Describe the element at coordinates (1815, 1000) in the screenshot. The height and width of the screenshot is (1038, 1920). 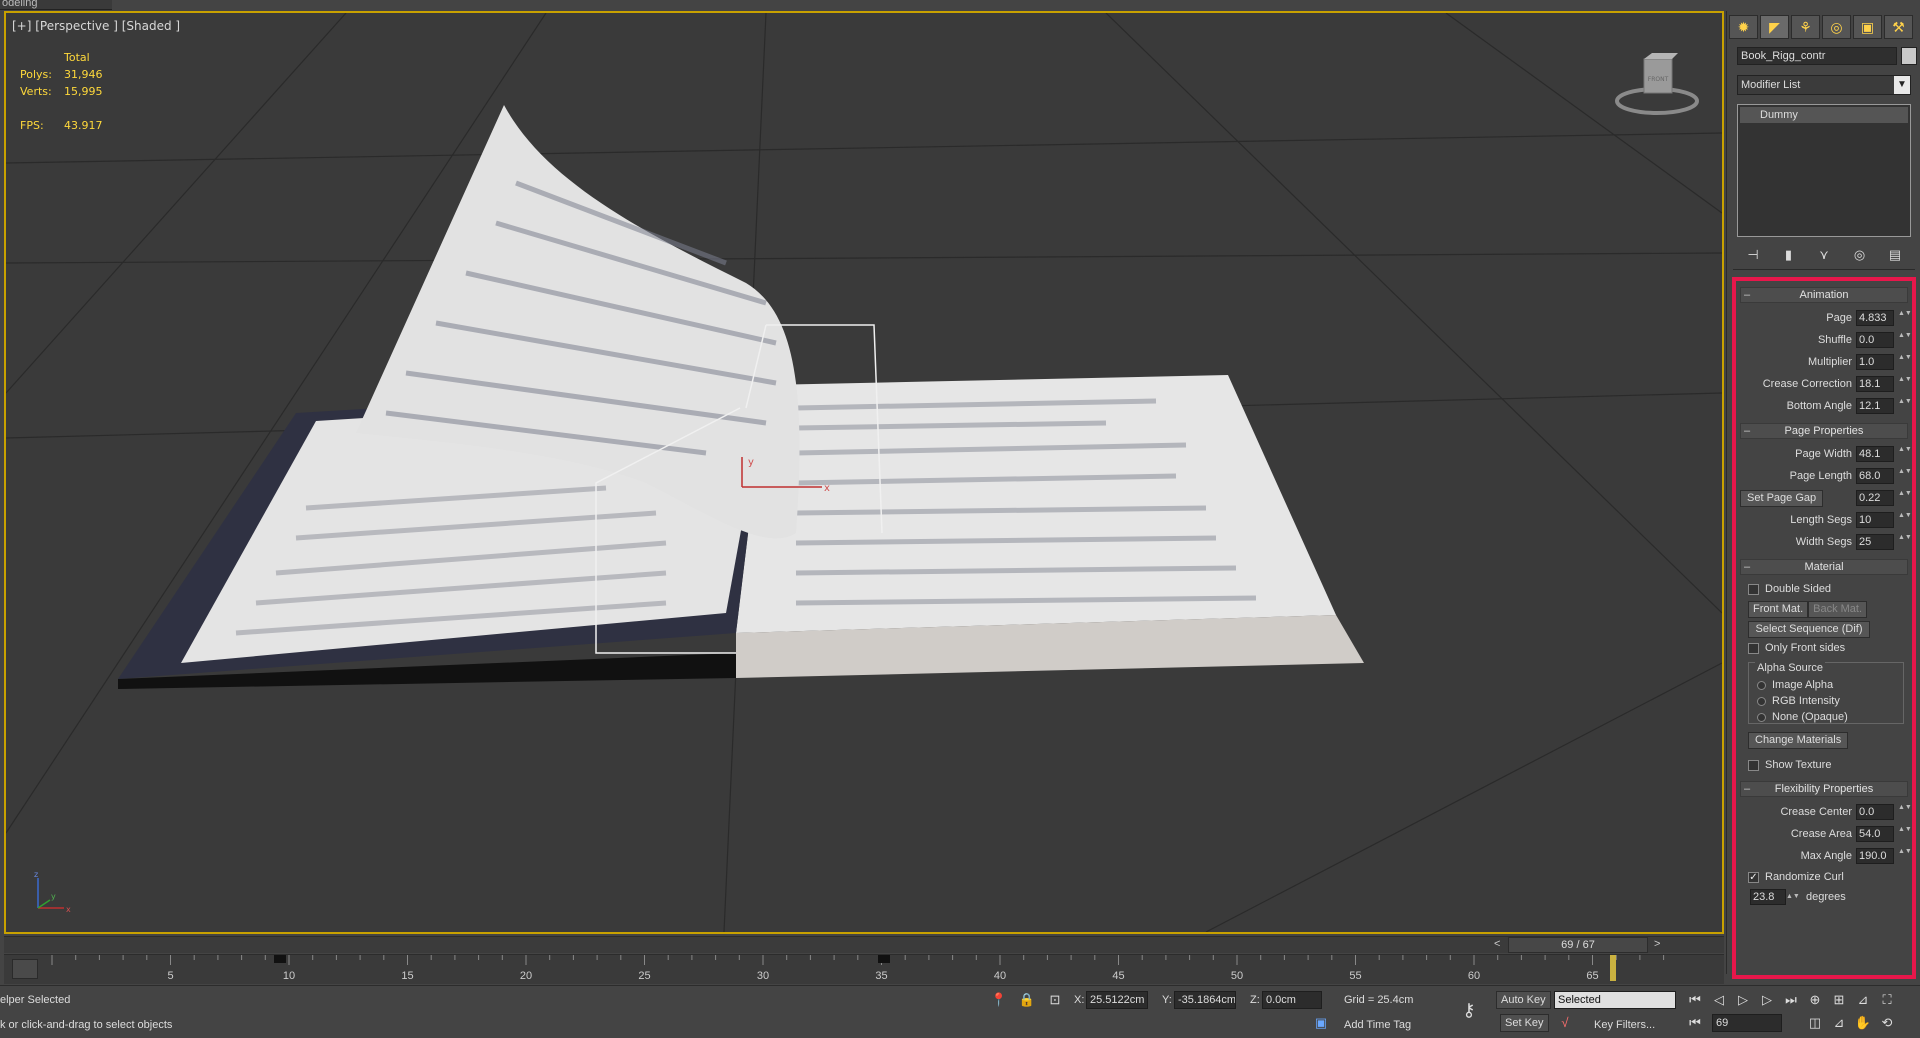
I see `zoom-extents-icon: ⊕` at that location.